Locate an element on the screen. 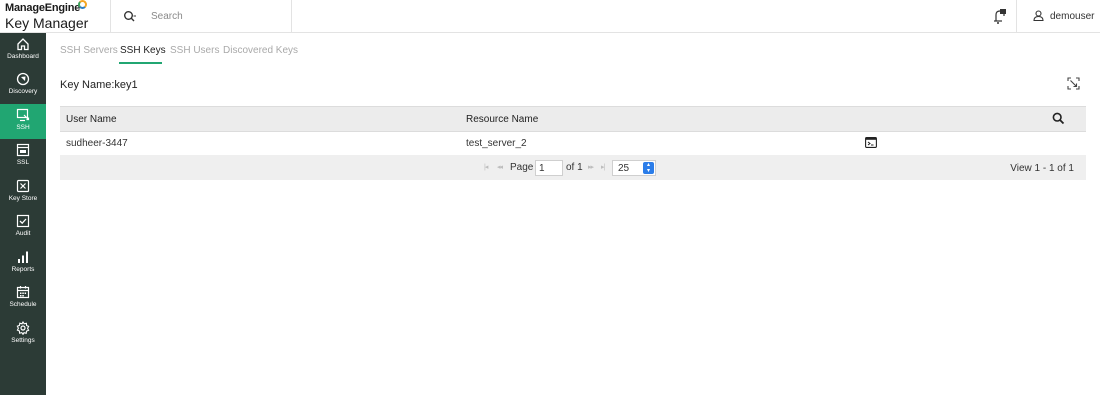  table-header: User Name Resource Name is located at coordinates (573, 119).